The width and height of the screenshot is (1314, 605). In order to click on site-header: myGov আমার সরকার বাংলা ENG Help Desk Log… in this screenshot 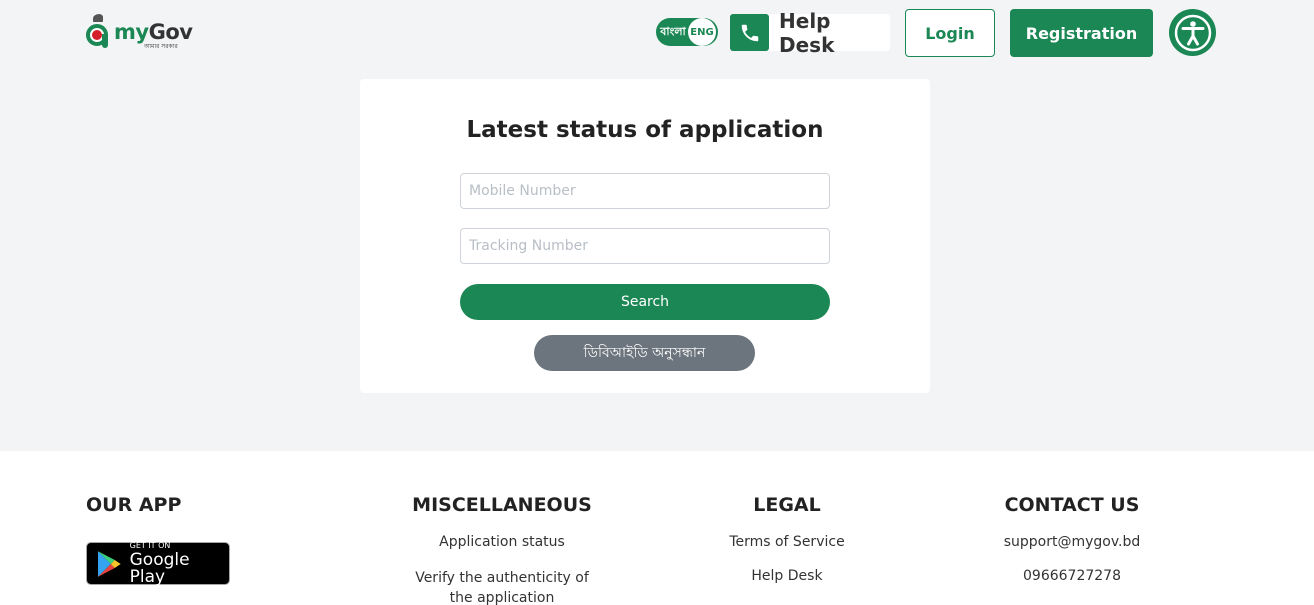, I will do `click(657, 33)`.